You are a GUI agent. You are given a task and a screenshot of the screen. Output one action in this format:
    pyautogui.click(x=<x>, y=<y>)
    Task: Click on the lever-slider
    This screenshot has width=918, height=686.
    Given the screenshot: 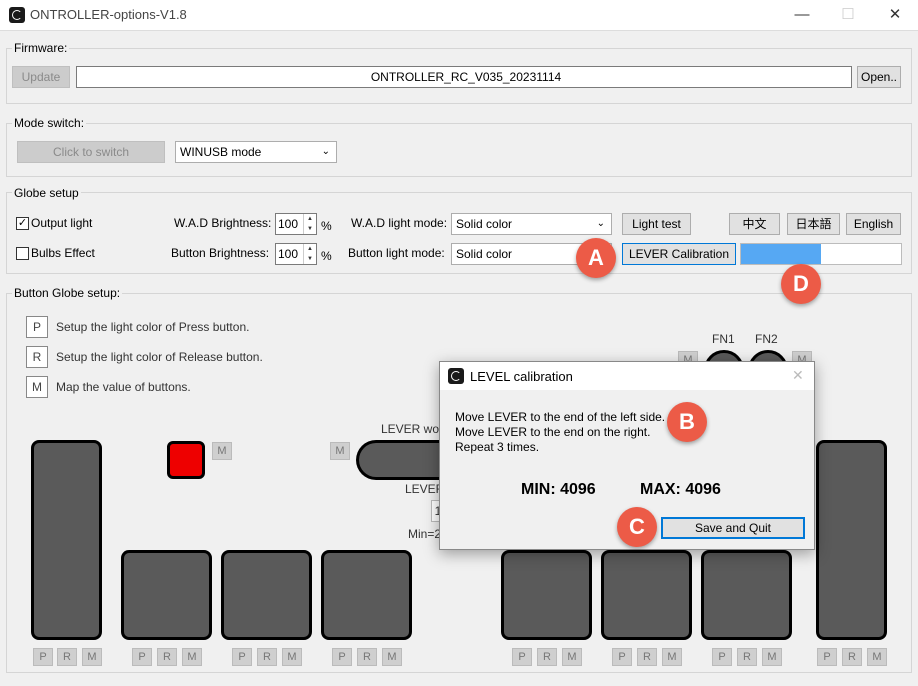 What is the action you would take?
    pyautogui.click(x=401, y=460)
    